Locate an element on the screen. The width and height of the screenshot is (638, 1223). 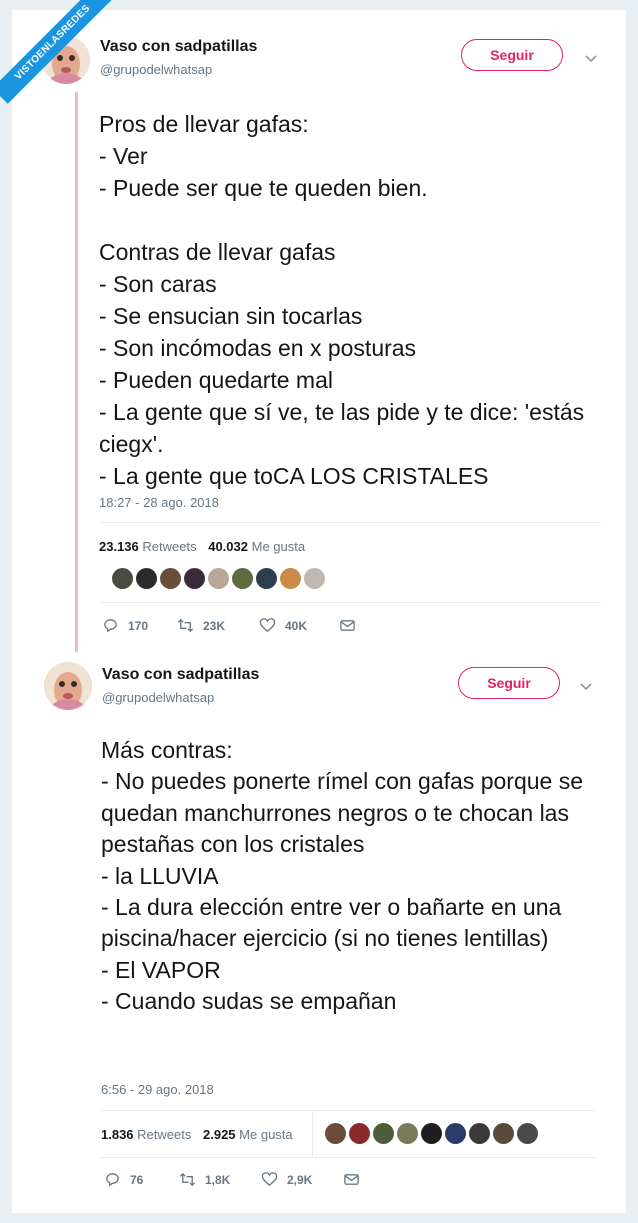
watermark-banner: VISTOENLASREDES is located at coordinates (57, 52).